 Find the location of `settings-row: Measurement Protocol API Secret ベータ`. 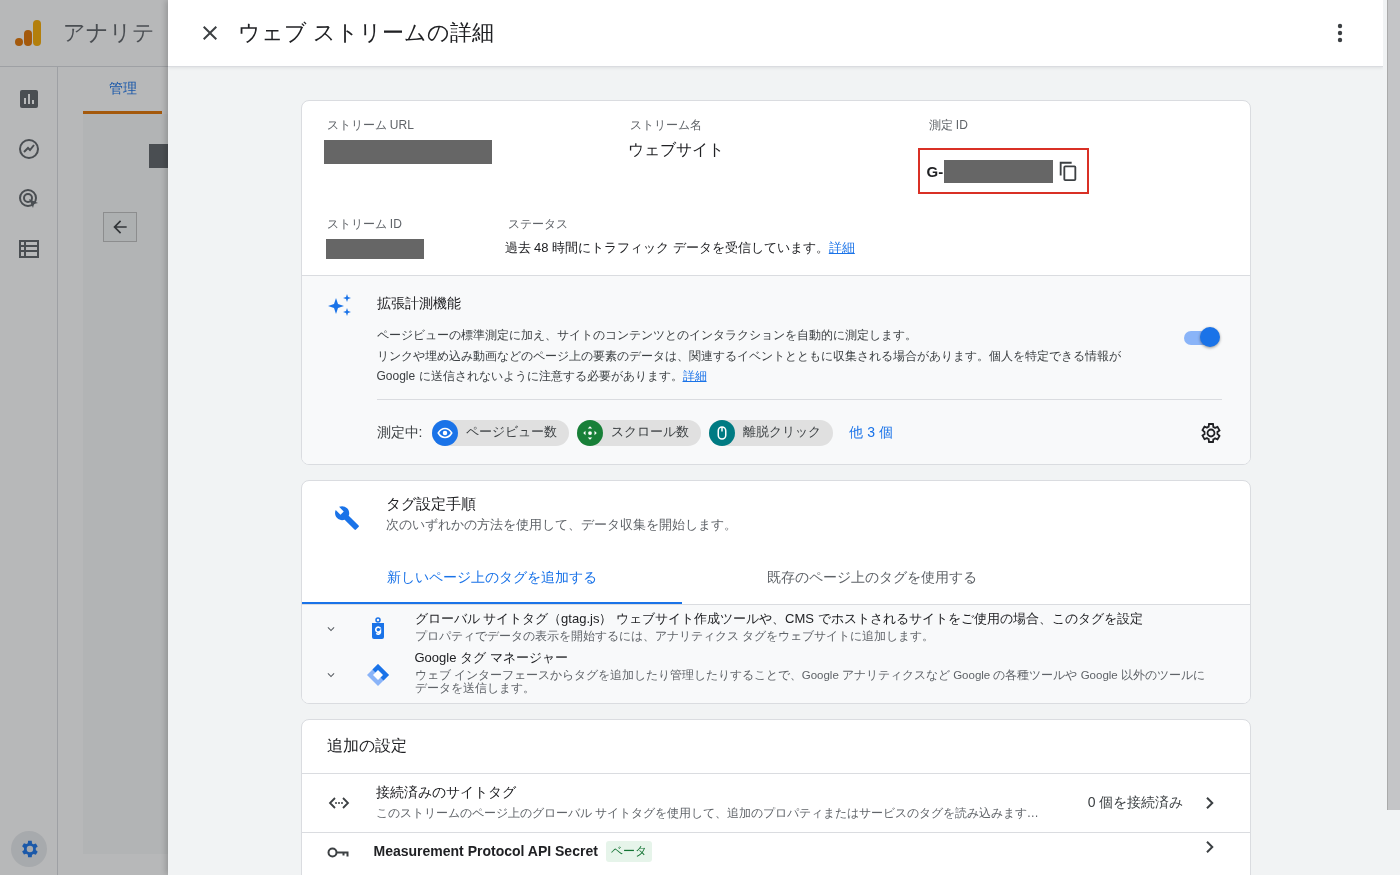

settings-row: Measurement Protocol API Secret ベータ is located at coordinates (775, 853).